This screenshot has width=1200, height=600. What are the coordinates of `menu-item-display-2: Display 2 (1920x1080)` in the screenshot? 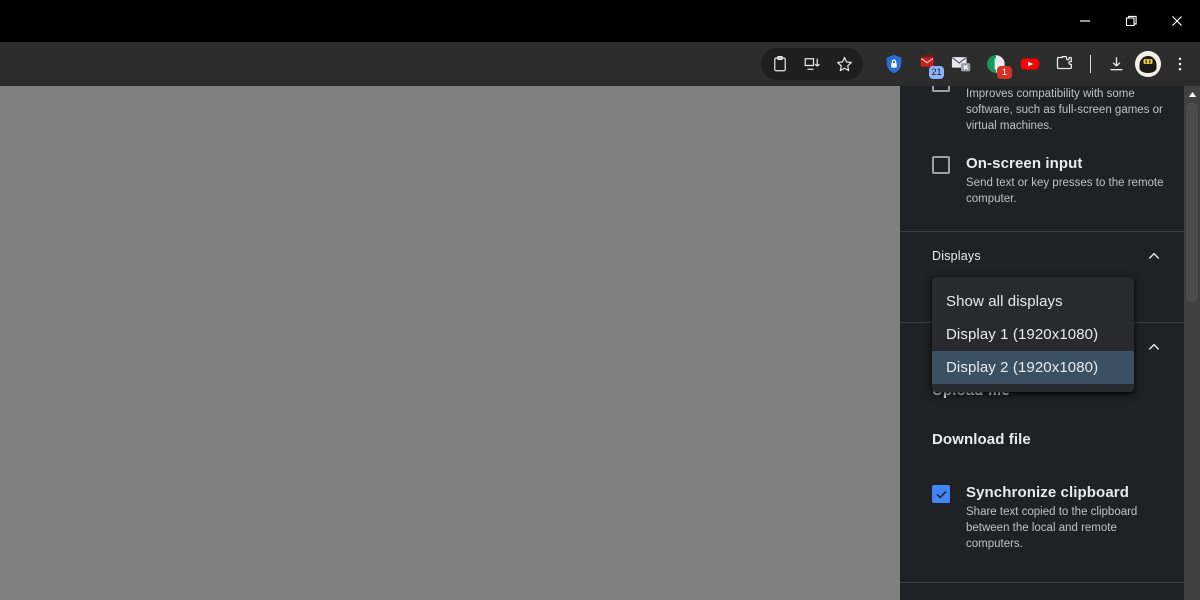 It's located at (1033, 367).